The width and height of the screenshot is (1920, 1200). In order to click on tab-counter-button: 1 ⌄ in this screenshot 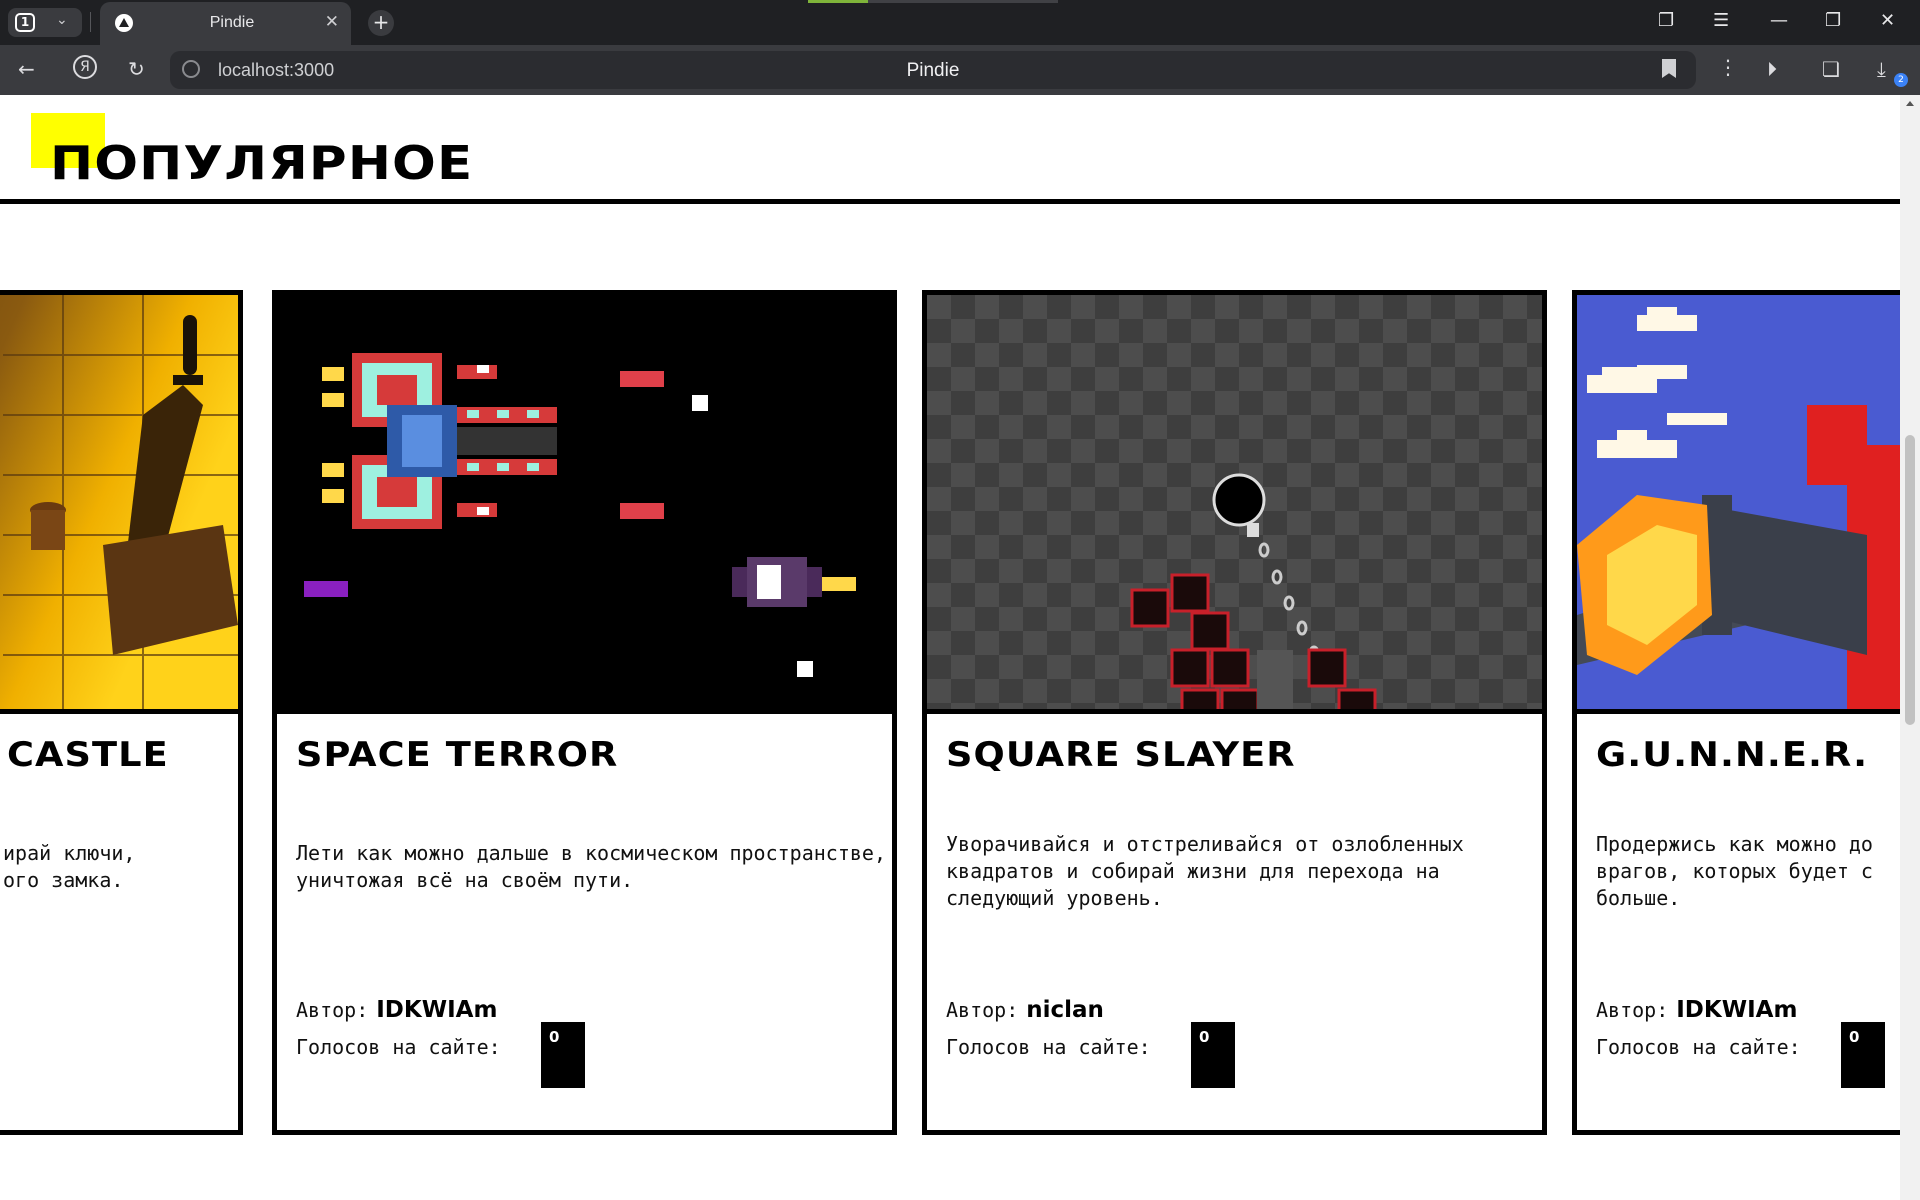, I will do `click(45, 22)`.